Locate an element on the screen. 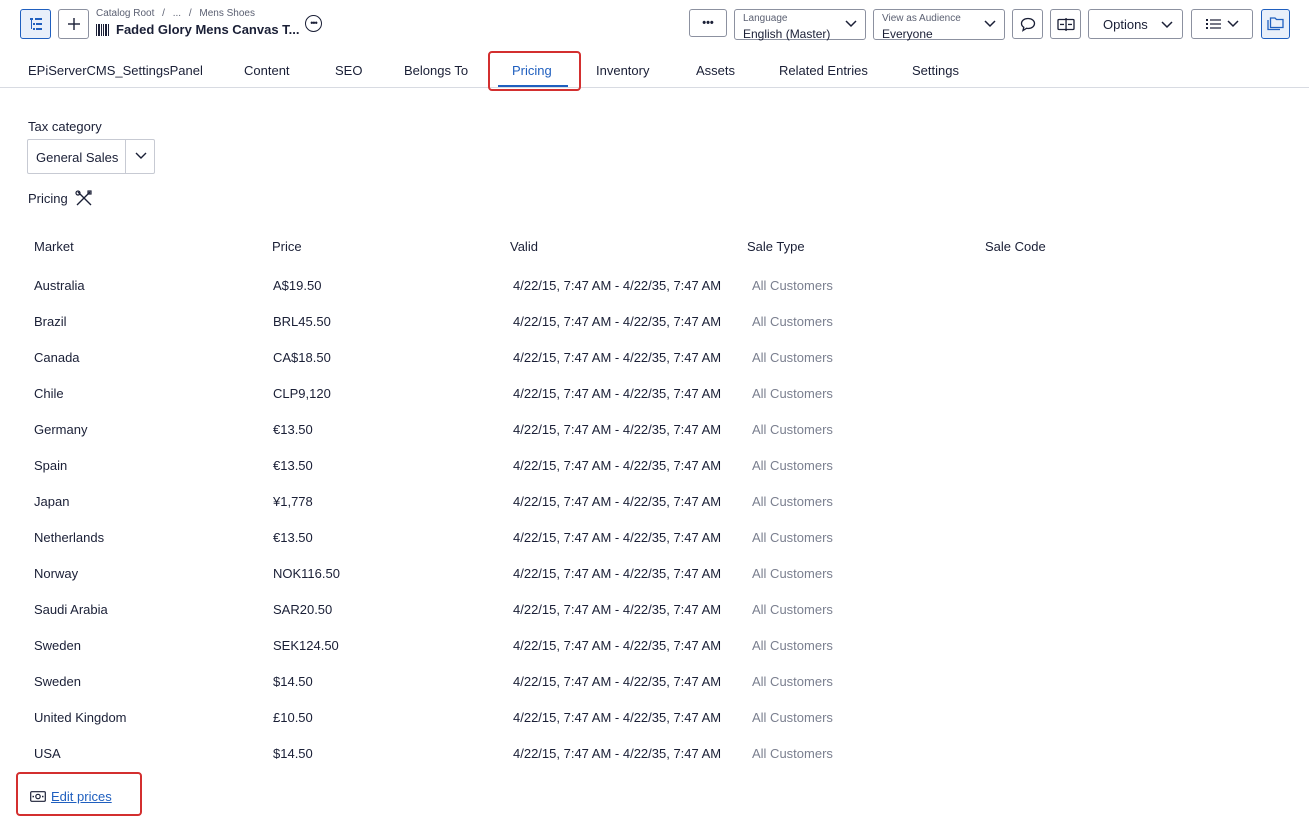 This screenshot has height=835, width=1309. market-cell: Brazil is located at coordinates (50, 321).